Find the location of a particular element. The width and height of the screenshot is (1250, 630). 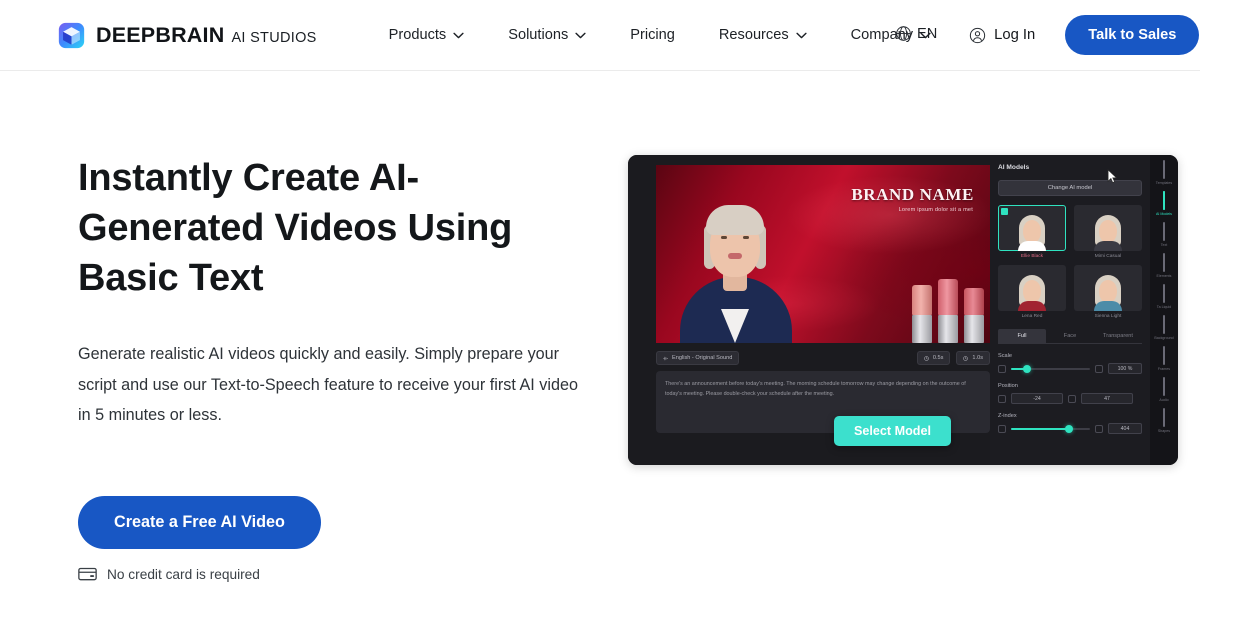

tab-face: Face is located at coordinates (1070, 336).